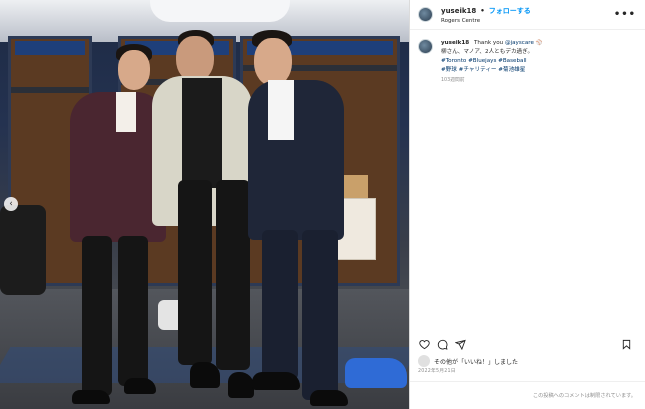 The height and width of the screenshot is (409, 645). I want to click on username: yuseik18, so click(458, 11).